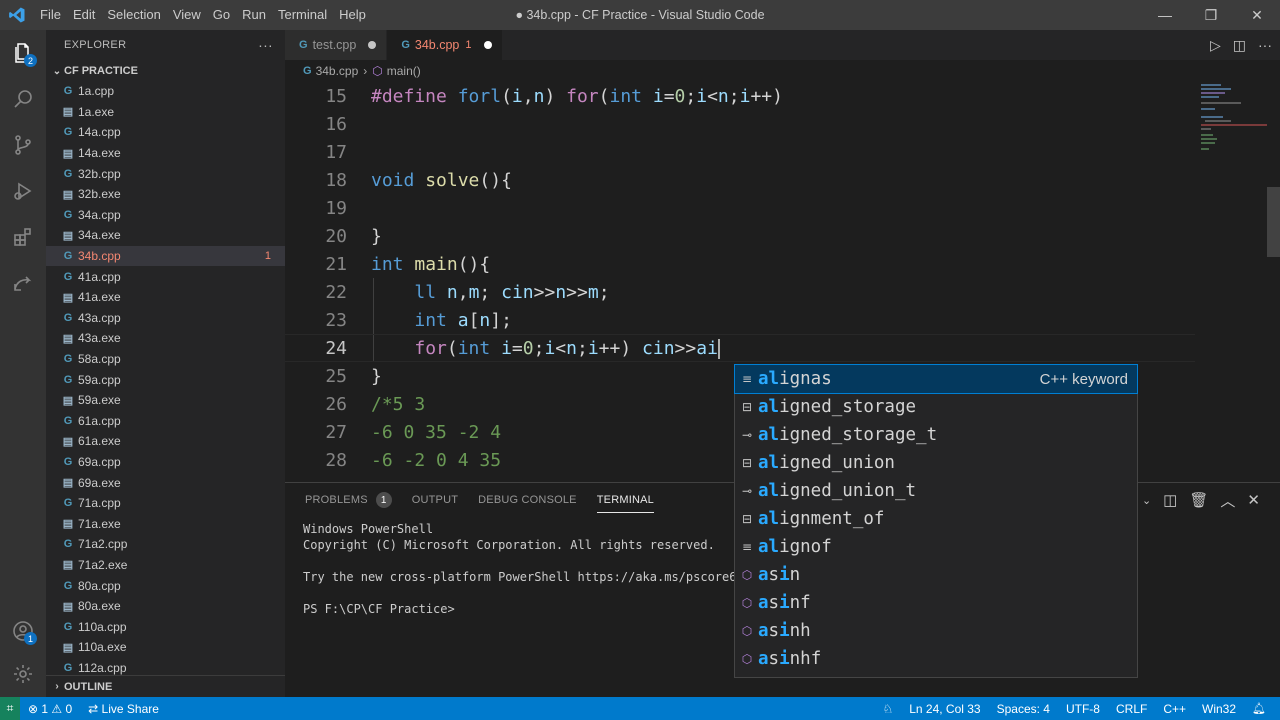 Image resolution: width=1280 pixels, height=720 pixels. Describe the element at coordinates (740, 236) in the screenshot. I see `code-line: 20}` at that location.